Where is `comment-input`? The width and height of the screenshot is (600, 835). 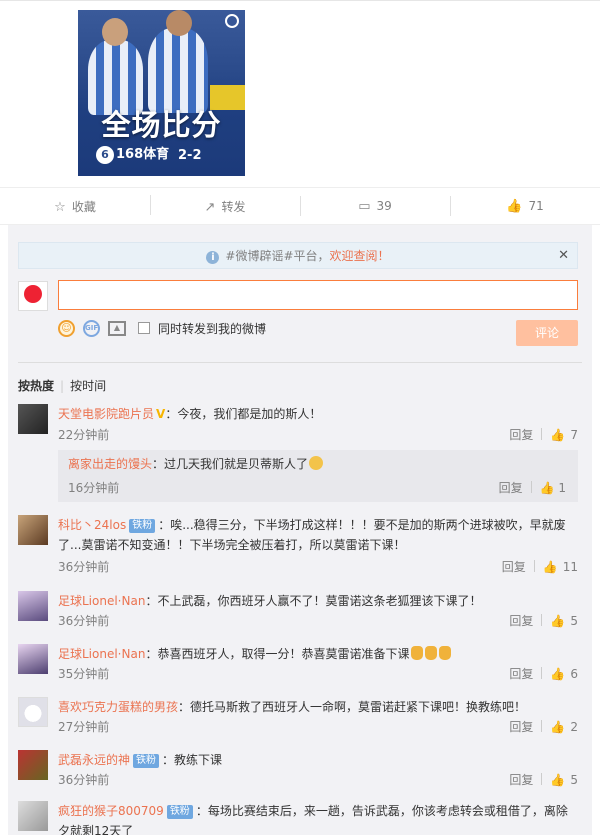 comment-input is located at coordinates (318, 295).